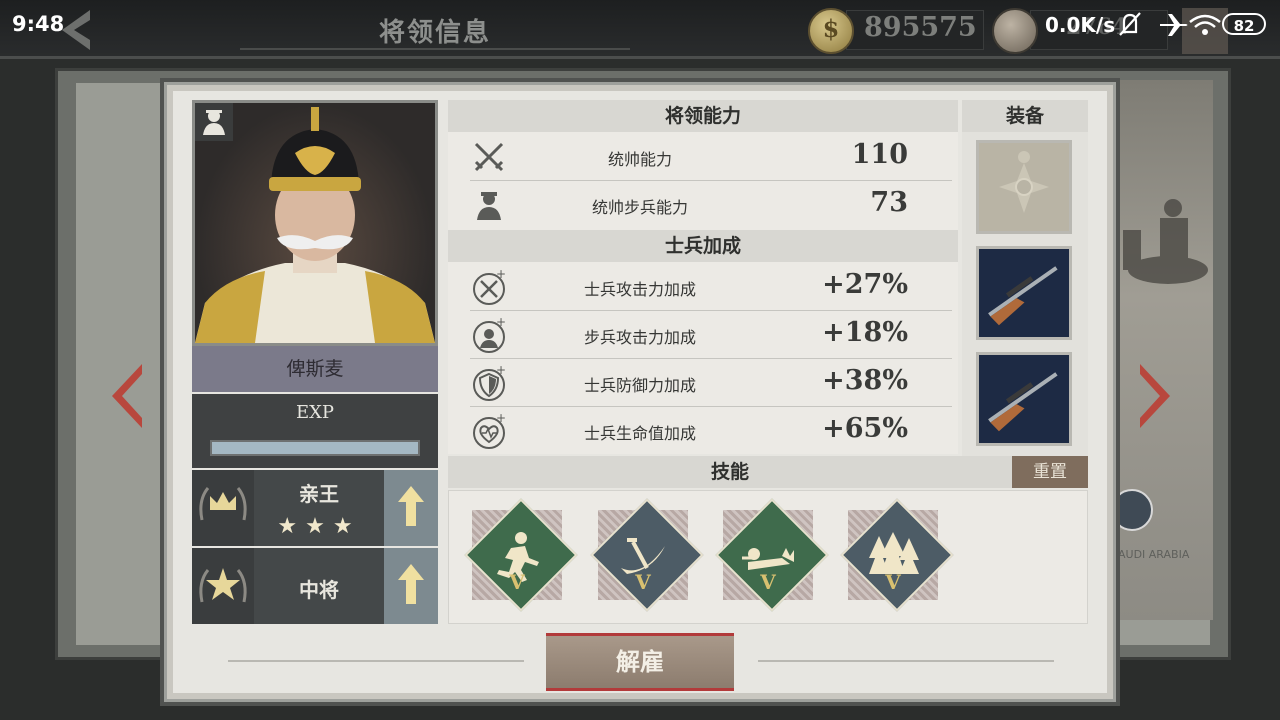 This screenshot has height=720, width=1280. I want to click on ability-label: 统帅能力, so click(639, 159).